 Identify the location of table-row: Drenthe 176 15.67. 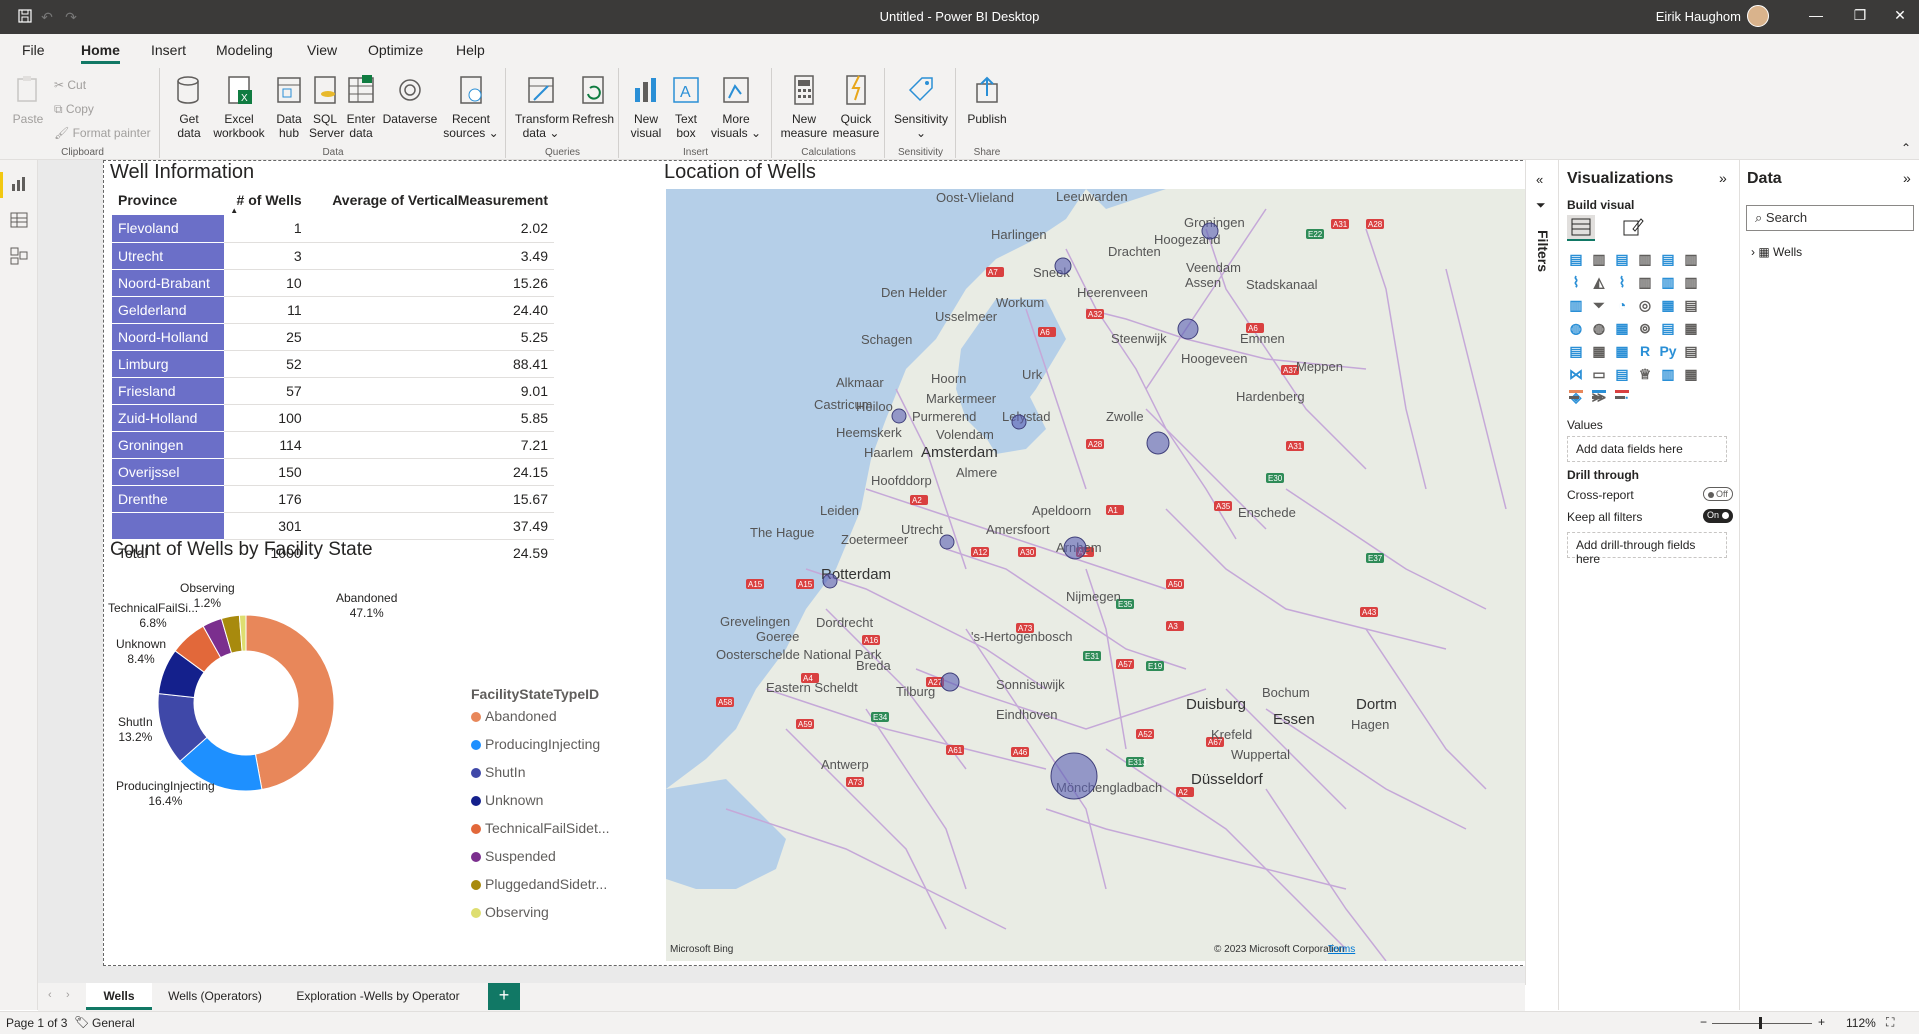
(333, 499).